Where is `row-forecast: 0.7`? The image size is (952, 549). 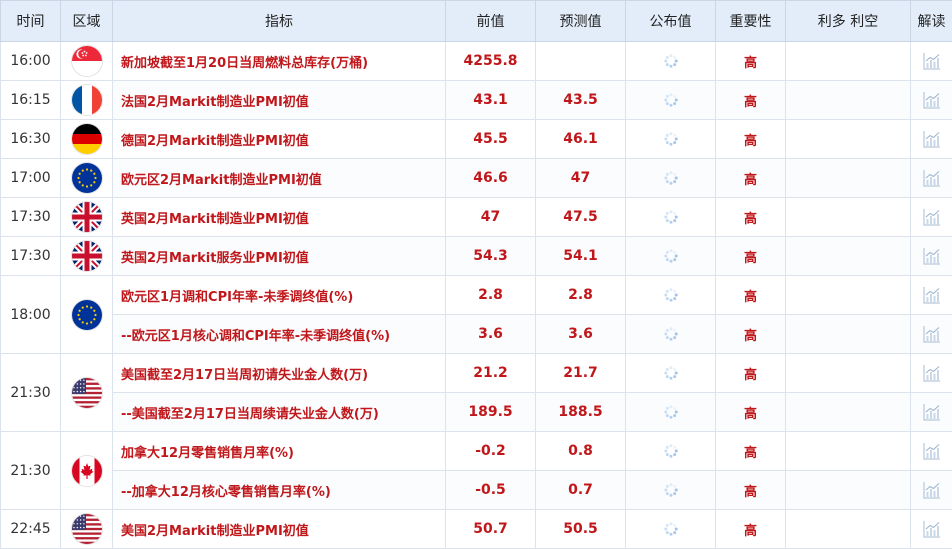 row-forecast: 0.7 is located at coordinates (581, 490).